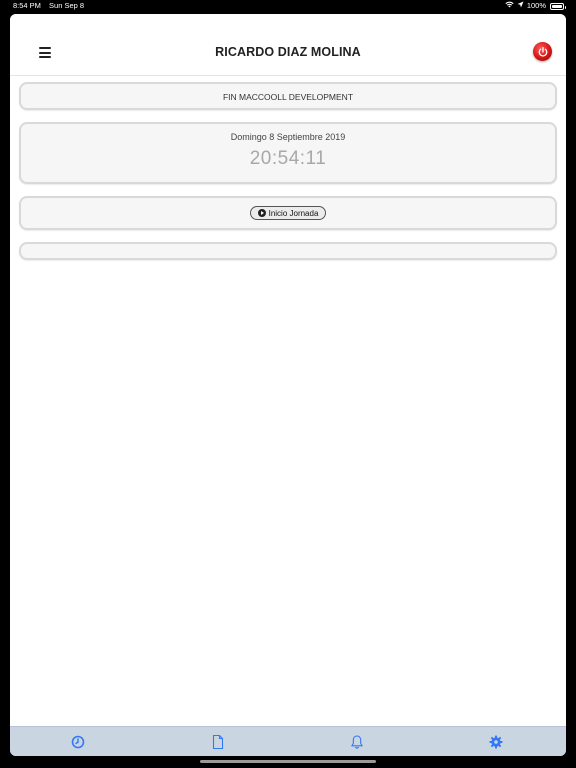  I want to click on tab-notifications, so click(357, 742).